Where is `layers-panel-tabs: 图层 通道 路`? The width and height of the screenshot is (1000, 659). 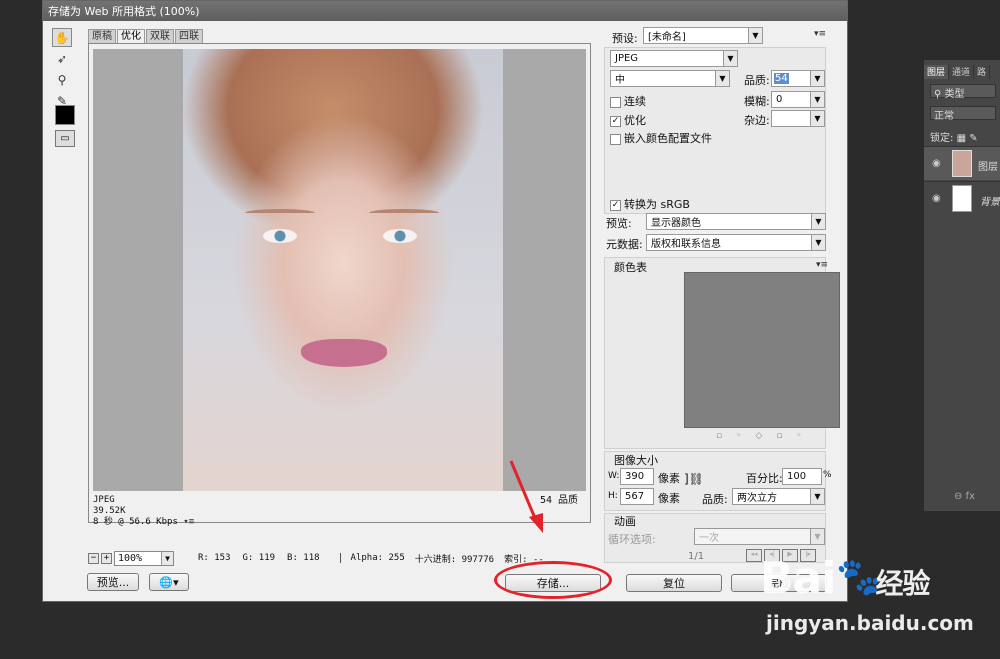
layers-panel-tabs: 图层 通道 路 is located at coordinates (957, 72).